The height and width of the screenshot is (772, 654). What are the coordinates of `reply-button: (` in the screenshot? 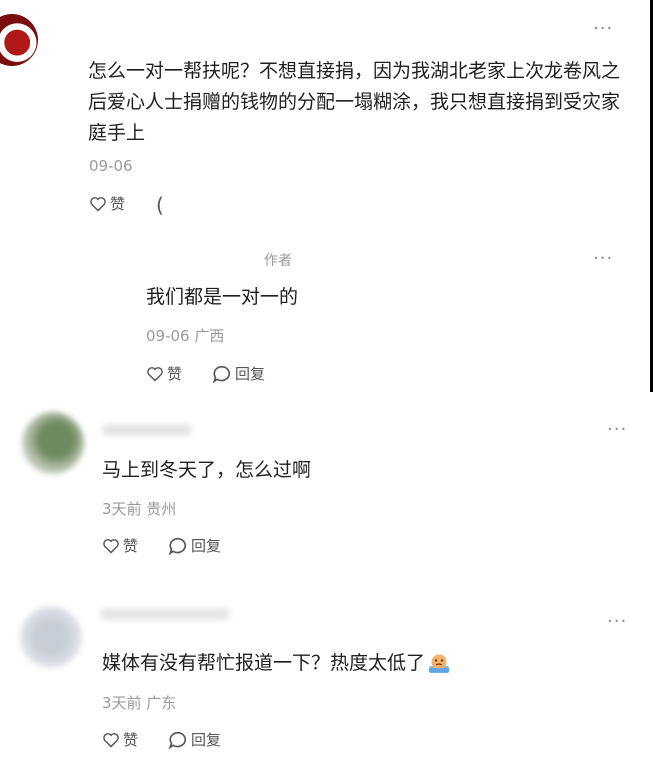 It's located at (160, 205).